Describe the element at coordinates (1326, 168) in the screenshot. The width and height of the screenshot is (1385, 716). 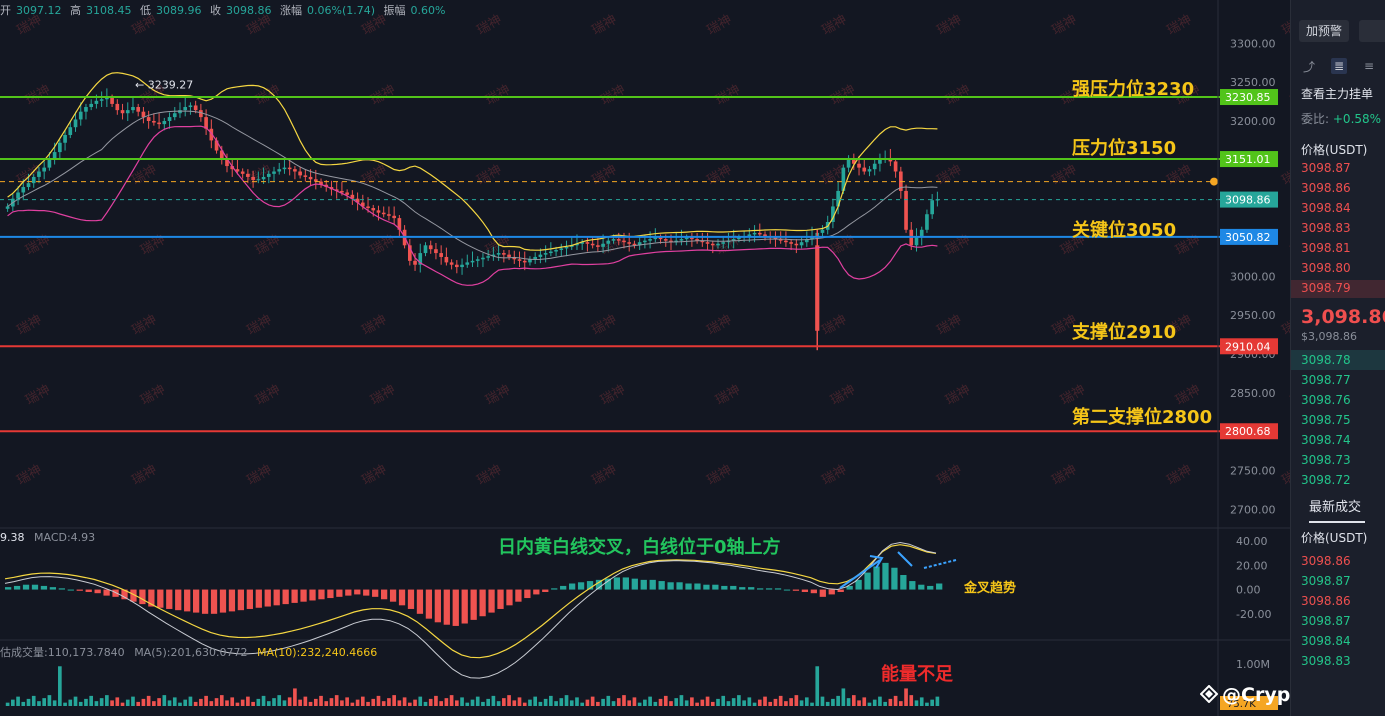
I see `ask-row: 3098.87` at that location.